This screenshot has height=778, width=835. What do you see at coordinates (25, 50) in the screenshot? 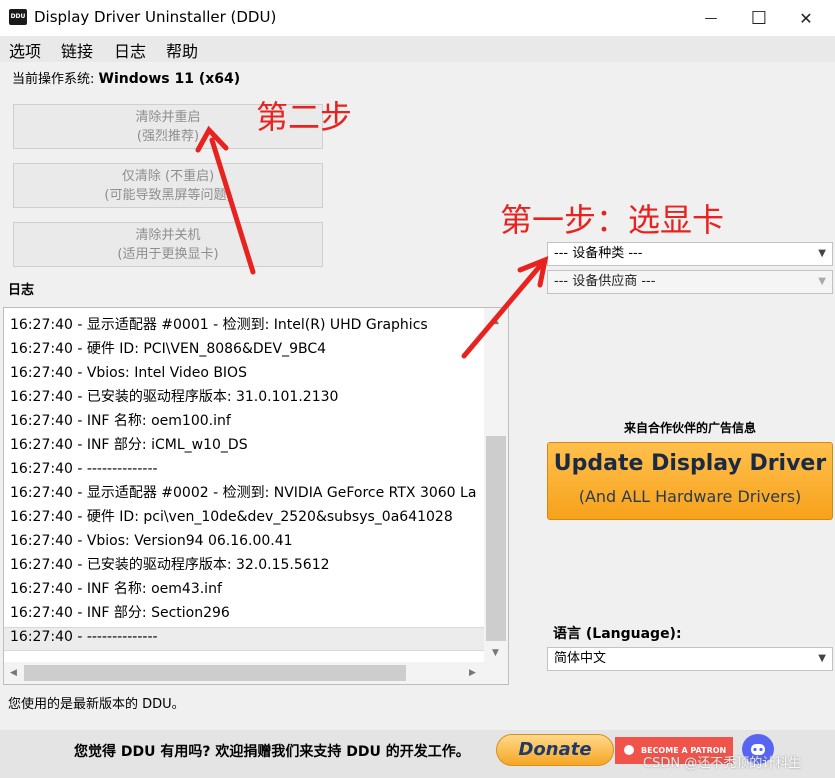
I see `menu-options: 选项` at bounding box center [25, 50].